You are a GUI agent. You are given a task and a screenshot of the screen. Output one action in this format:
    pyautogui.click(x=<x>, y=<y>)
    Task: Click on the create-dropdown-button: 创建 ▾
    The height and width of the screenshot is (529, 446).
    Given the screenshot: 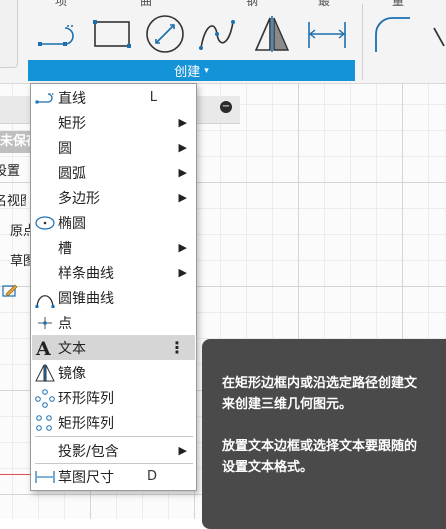 What is the action you would take?
    pyautogui.click(x=191, y=70)
    